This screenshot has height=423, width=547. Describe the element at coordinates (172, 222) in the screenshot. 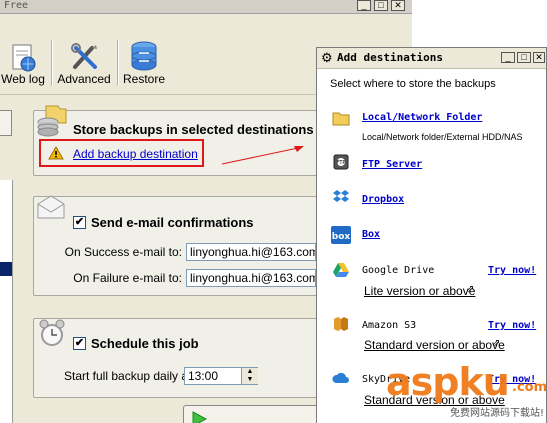

I see `email-title: Send e-mail confirmations` at that location.